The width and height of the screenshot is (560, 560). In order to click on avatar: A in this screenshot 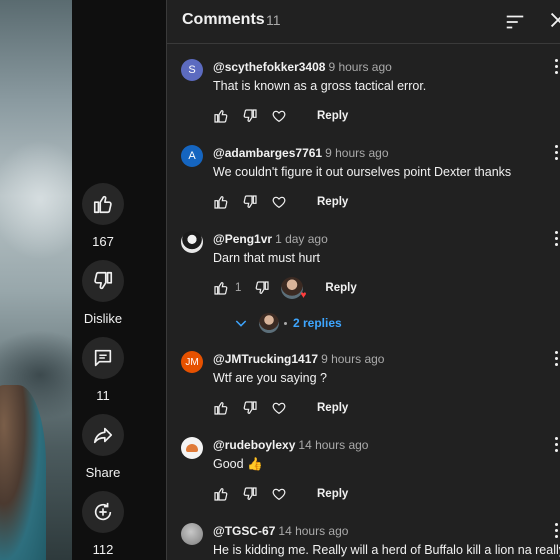, I will do `click(192, 156)`.